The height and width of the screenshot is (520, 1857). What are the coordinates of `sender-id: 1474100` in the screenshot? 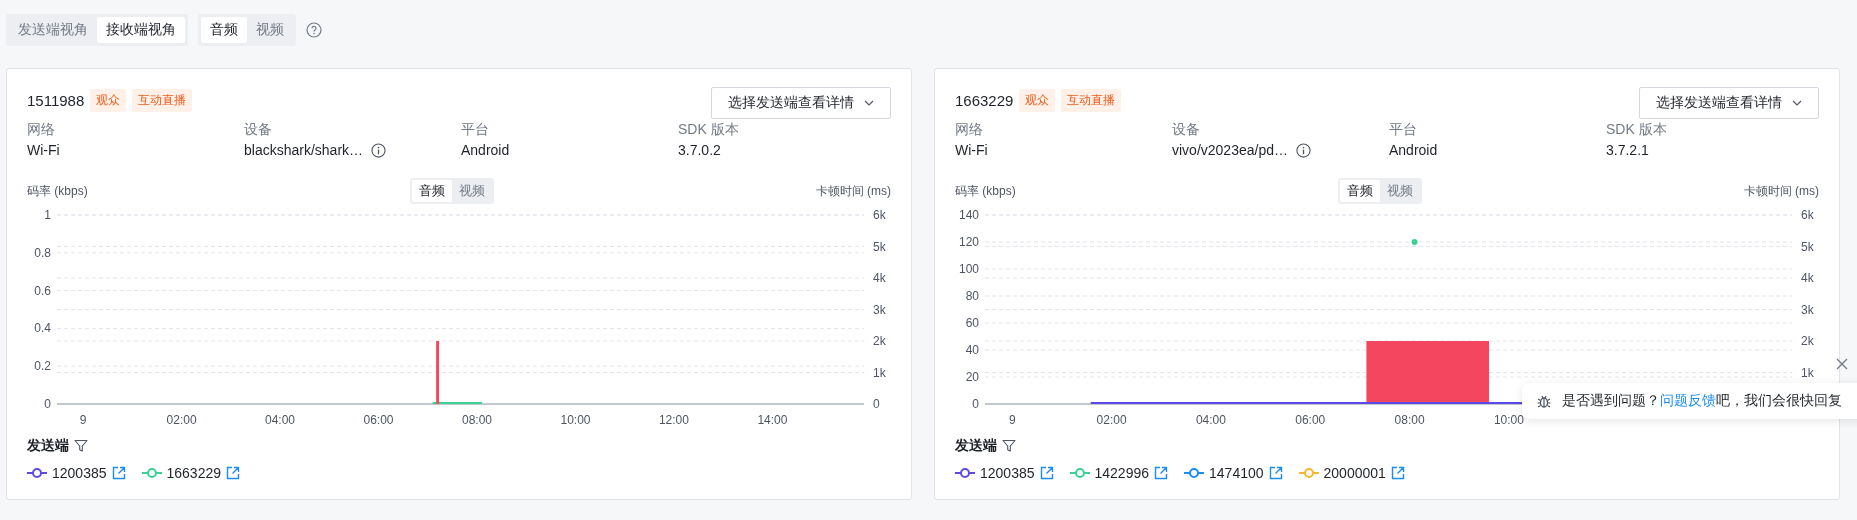 It's located at (1236, 473).